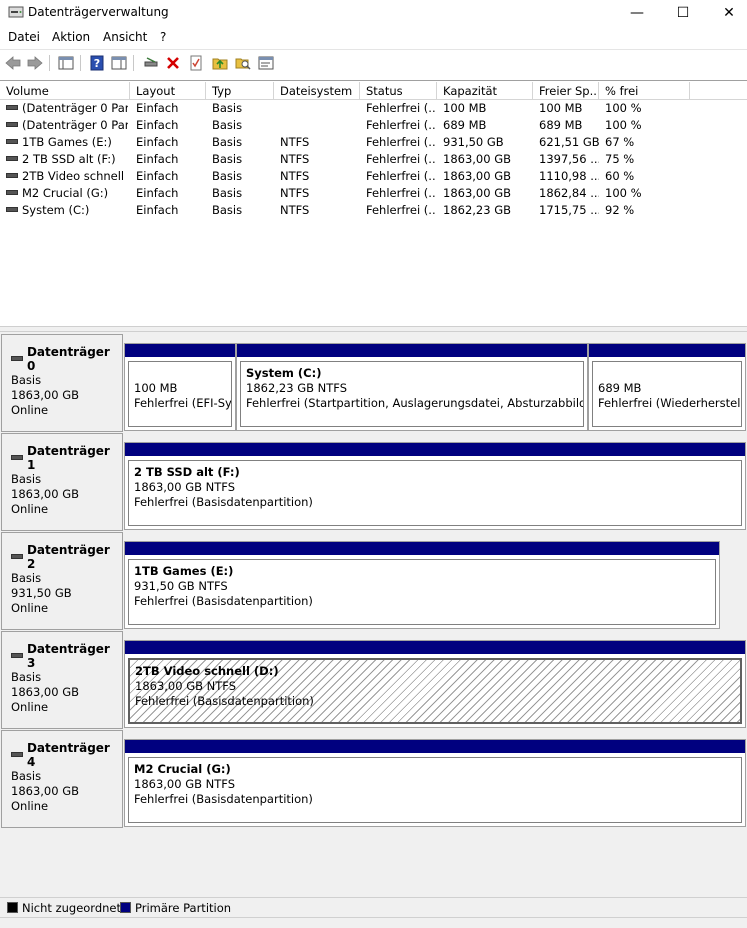 This screenshot has height=928, width=747. I want to click on column-header-dateisystem: Dateisystem, so click(317, 91).